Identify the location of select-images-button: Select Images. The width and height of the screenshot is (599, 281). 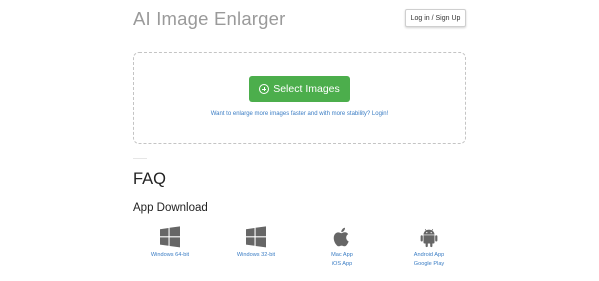
(299, 89).